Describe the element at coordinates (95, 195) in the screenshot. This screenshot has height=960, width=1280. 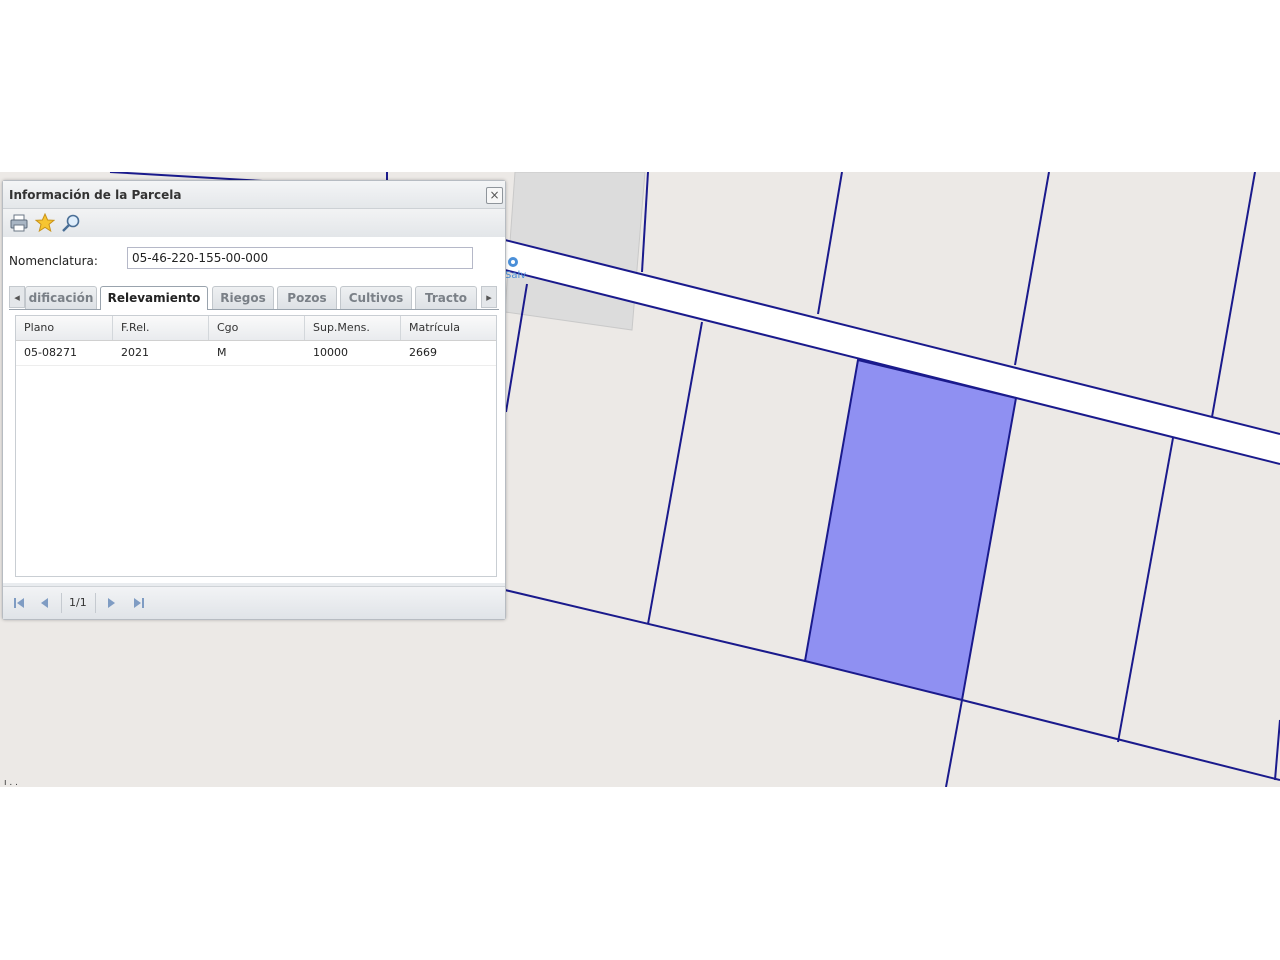
I see `window-title: Información de la Parcela` at that location.